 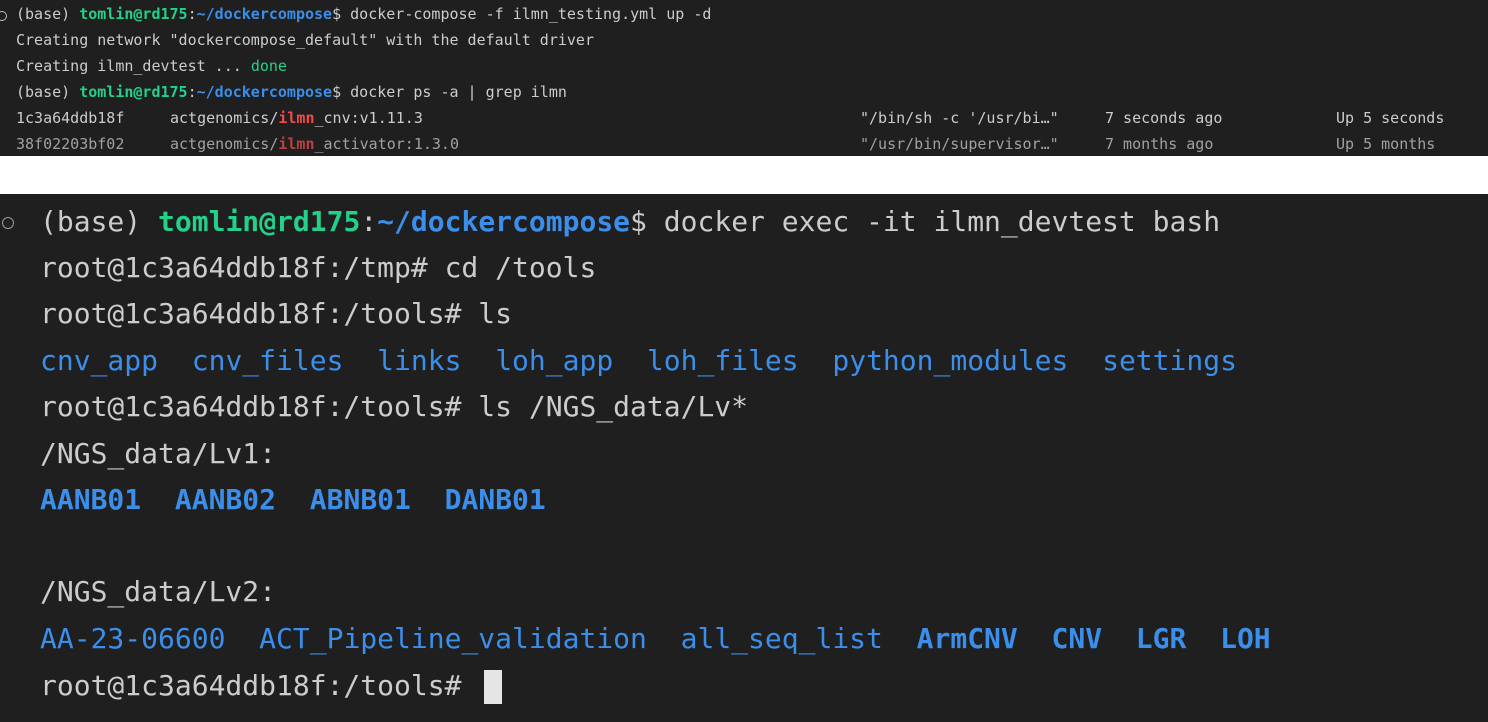 What do you see at coordinates (744, 454) in the screenshot?
I see `ls-header-lv1: /NGS_data/Lv1:` at bounding box center [744, 454].